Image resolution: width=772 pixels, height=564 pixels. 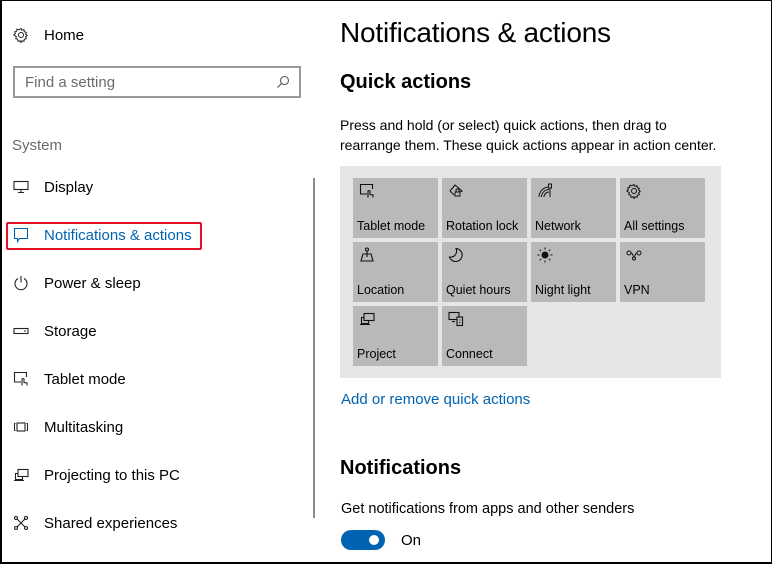 What do you see at coordinates (634, 255) in the screenshot?
I see `vpn-icon` at bounding box center [634, 255].